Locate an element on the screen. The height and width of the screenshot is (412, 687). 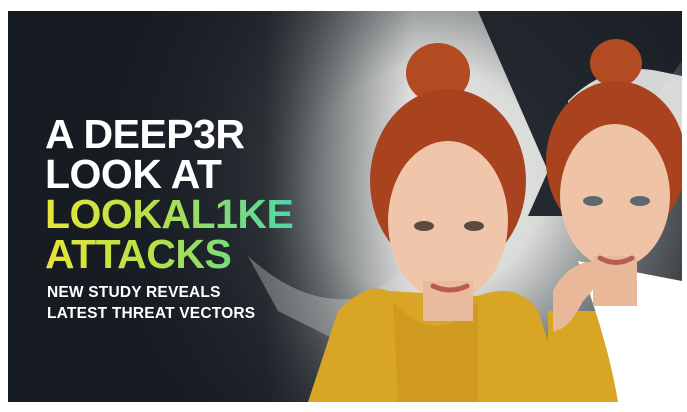
headline-line-3: LOOKAL1KE is located at coordinates (169, 214).